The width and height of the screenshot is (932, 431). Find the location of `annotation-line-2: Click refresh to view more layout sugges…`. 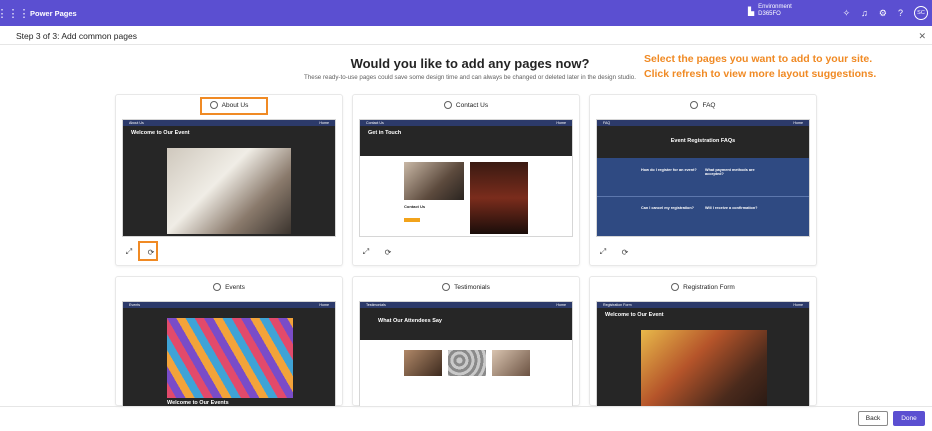

annotation-line-2: Click refresh to view more layout sugges… is located at coordinates (760, 74).